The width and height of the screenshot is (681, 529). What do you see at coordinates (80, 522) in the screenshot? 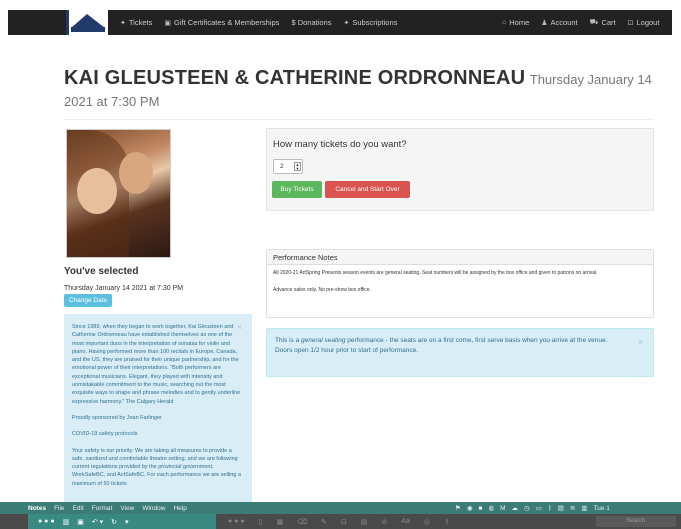
I see `save-icon: ▣` at bounding box center [80, 522].